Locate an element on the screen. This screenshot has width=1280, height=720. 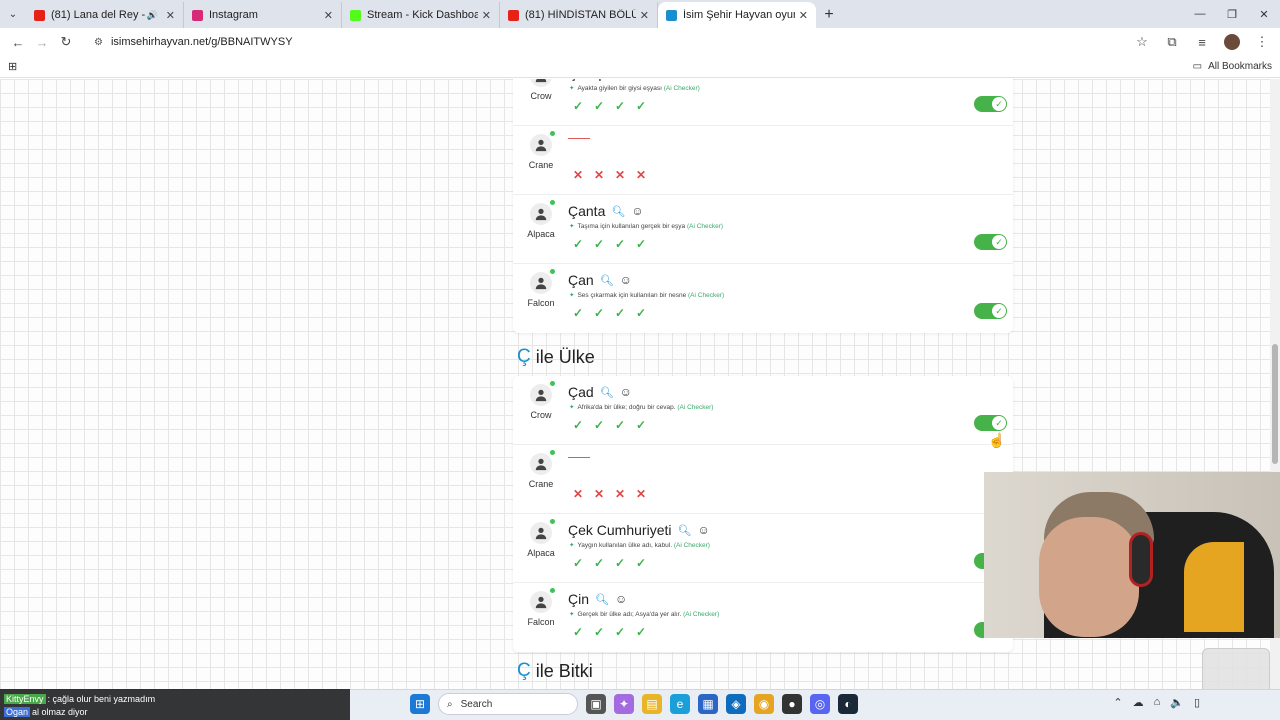
site-info-icon: ⚙ is located at coordinates (98, 42).